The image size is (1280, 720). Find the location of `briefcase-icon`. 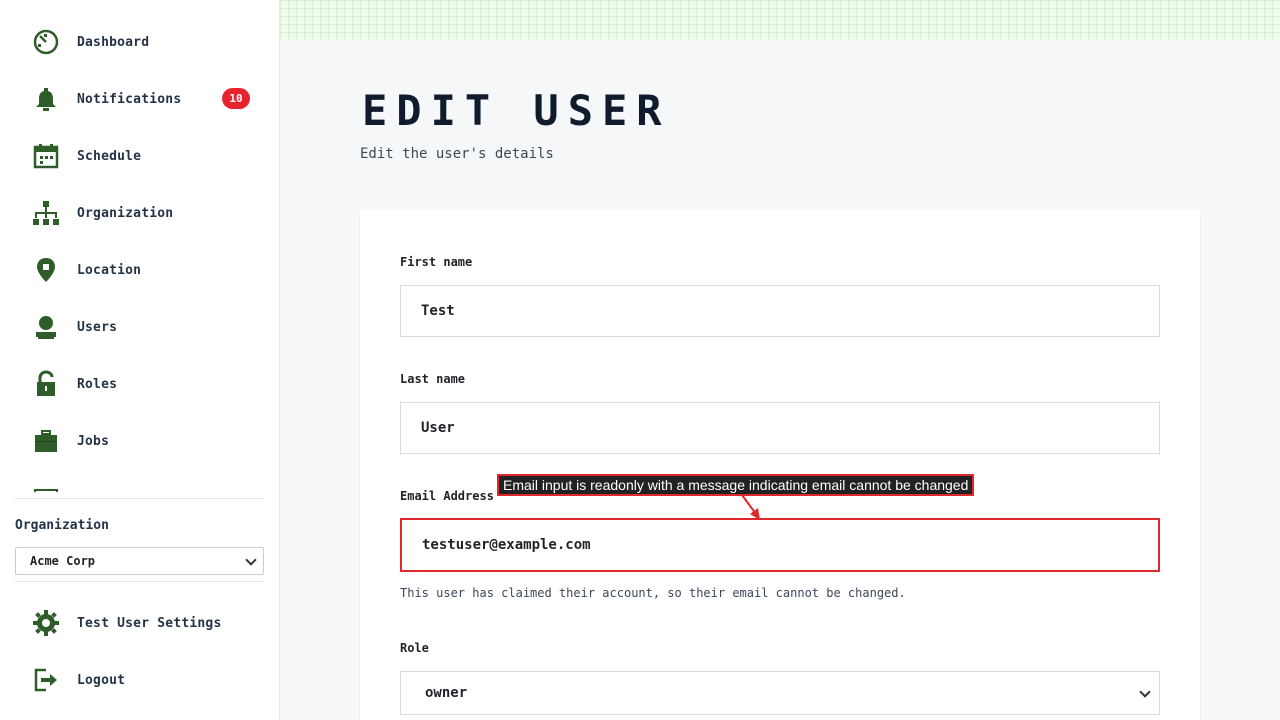

briefcase-icon is located at coordinates (46, 441).